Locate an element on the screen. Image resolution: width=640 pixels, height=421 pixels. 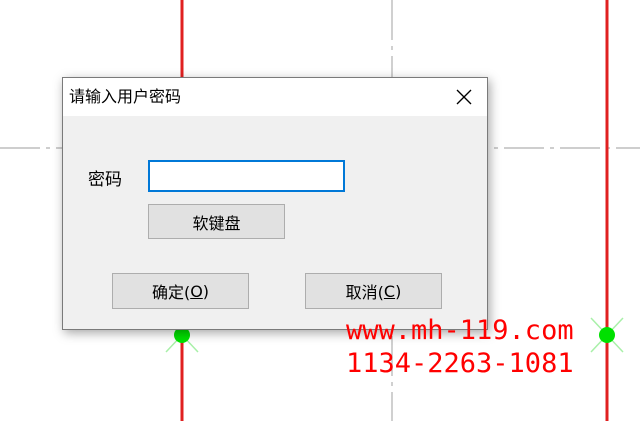
soft-keyboard-button: 软键盘 is located at coordinates (216, 221).